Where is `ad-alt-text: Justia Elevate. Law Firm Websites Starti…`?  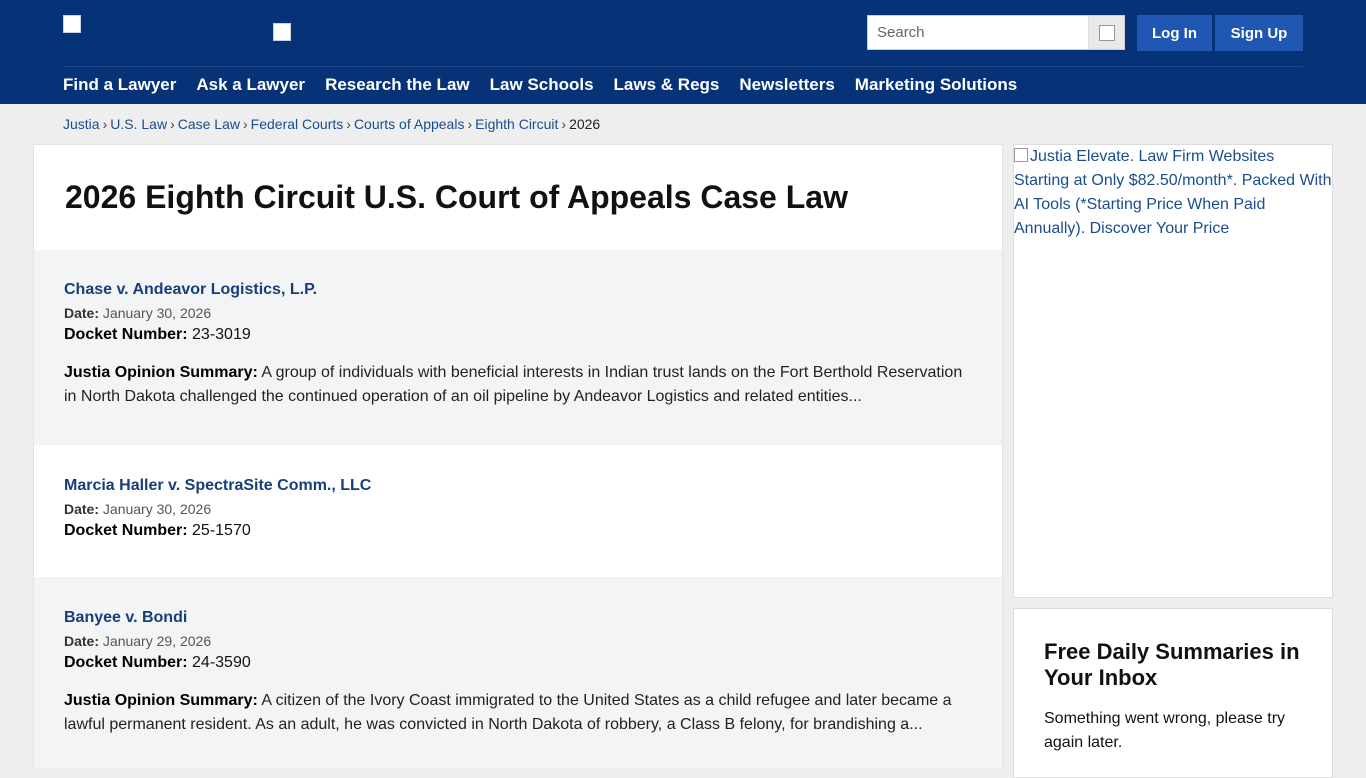 ad-alt-text: Justia Elevate. Law Firm Websites Starti… is located at coordinates (1173, 192).